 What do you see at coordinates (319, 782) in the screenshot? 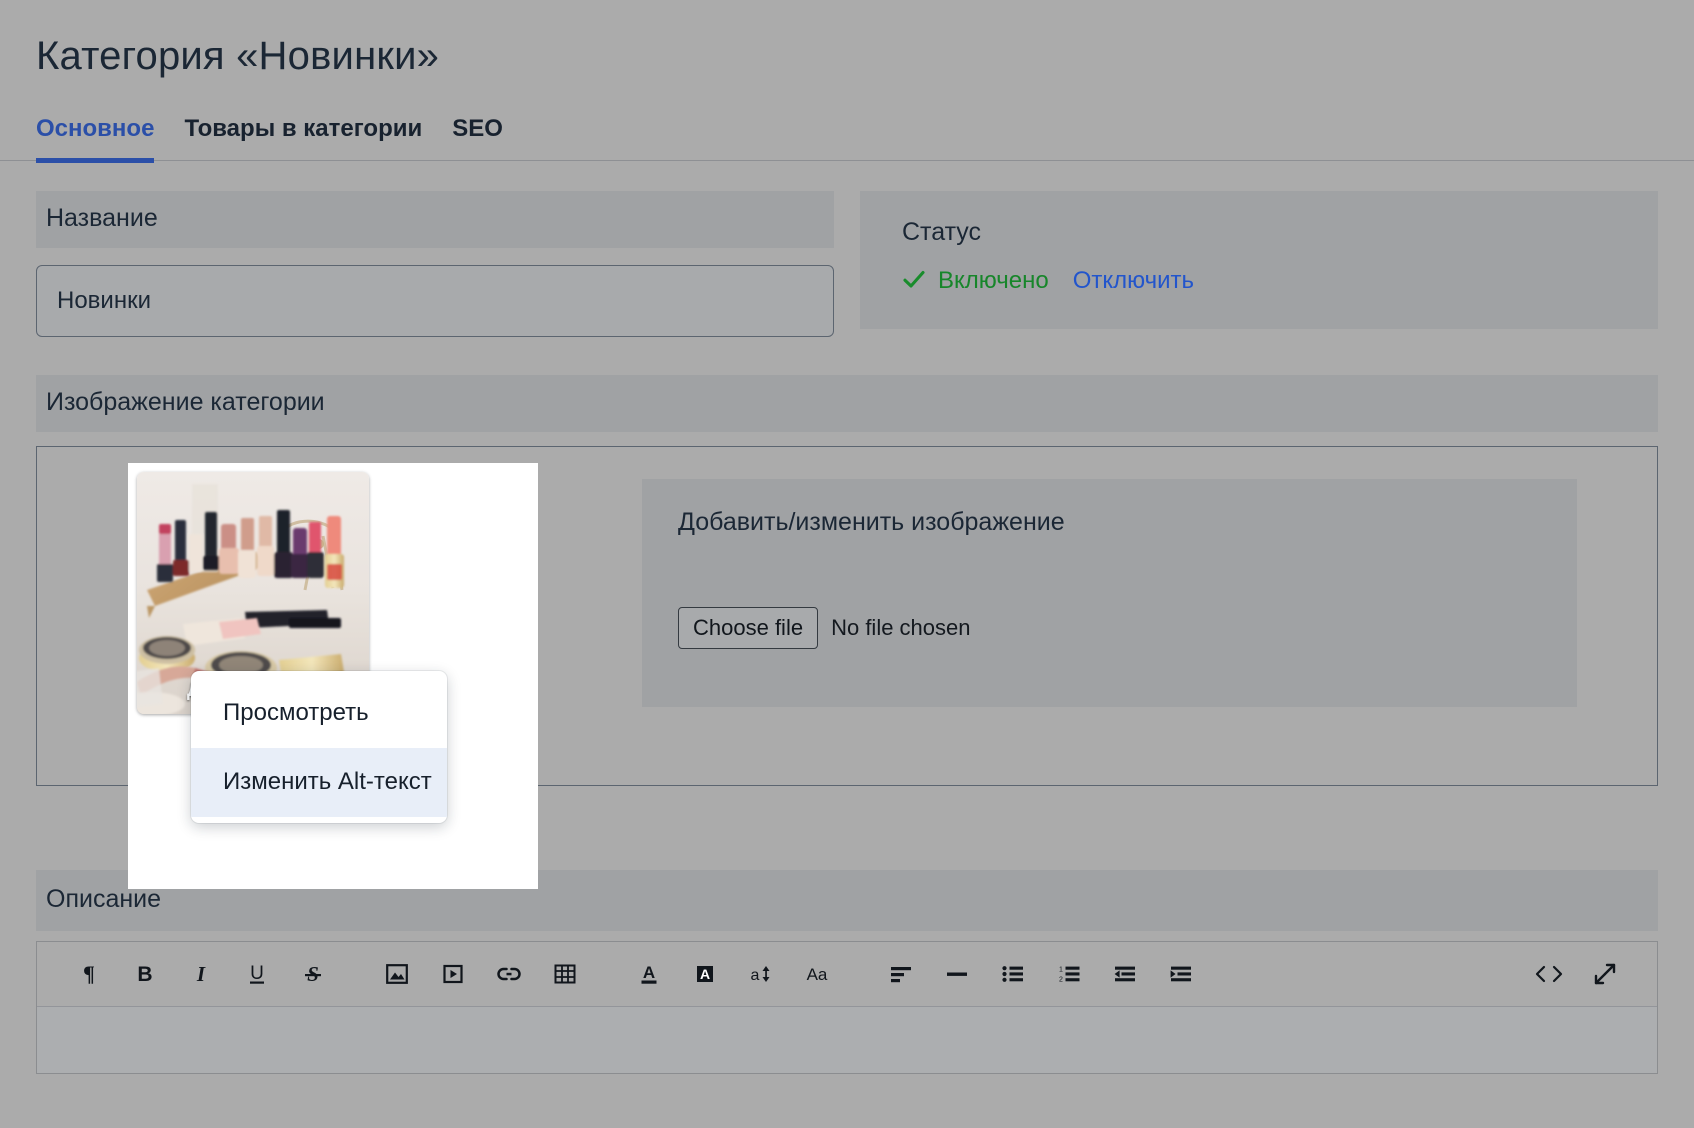
I see `menu-item-izmenit-alt-tekst: Изменить Alt-текст` at bounding box center [319, 782].